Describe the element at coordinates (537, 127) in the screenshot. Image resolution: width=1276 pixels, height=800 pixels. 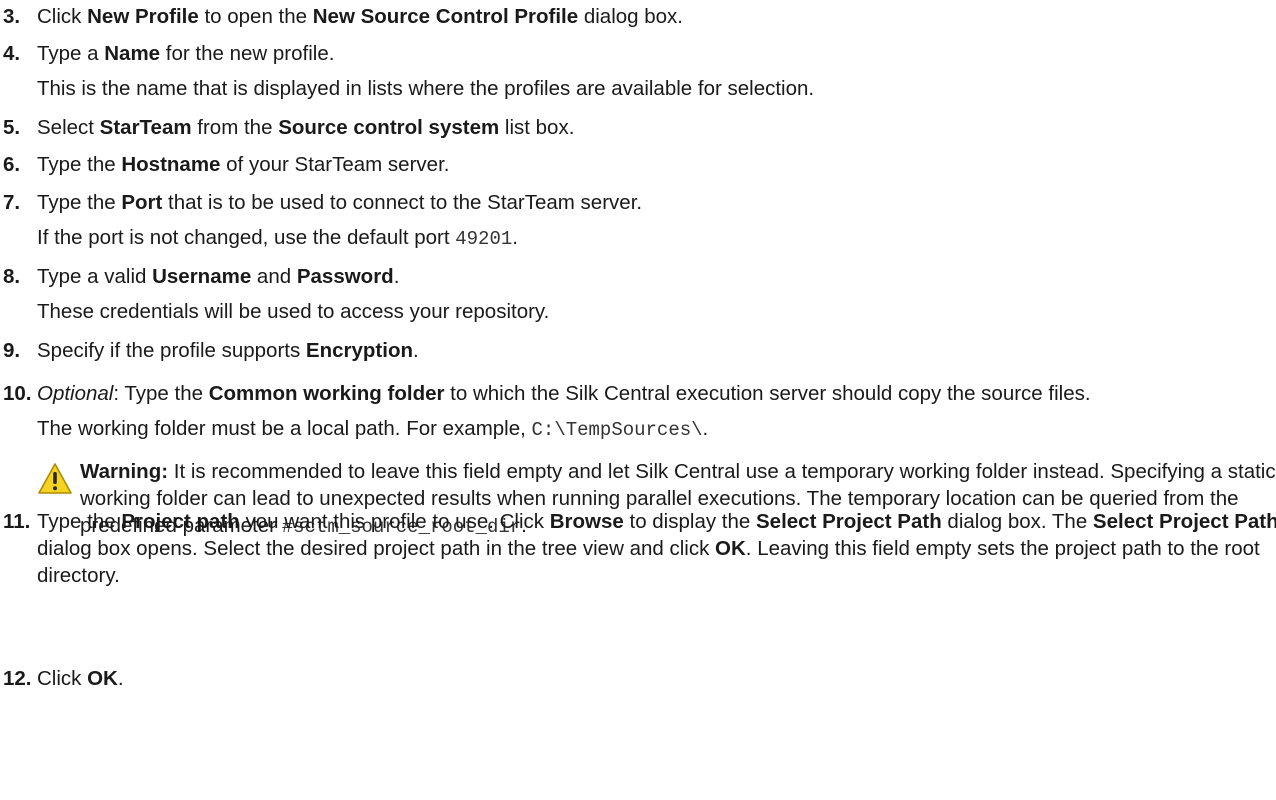
I see `text-run: list box.` at that location.